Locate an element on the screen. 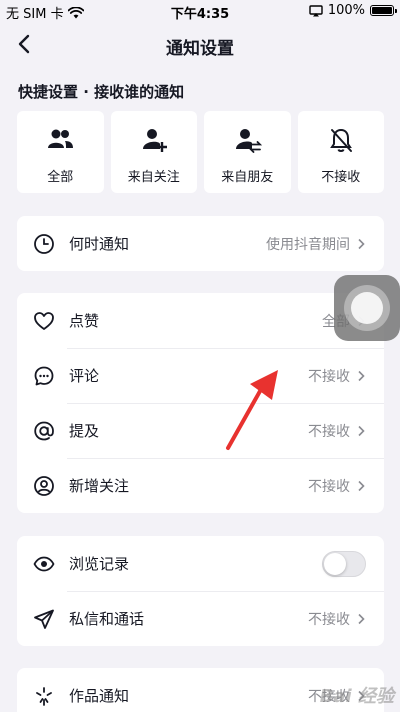 The image size is (400, 712). watermark: Bai 经验 is located at coordinates (356, 696).